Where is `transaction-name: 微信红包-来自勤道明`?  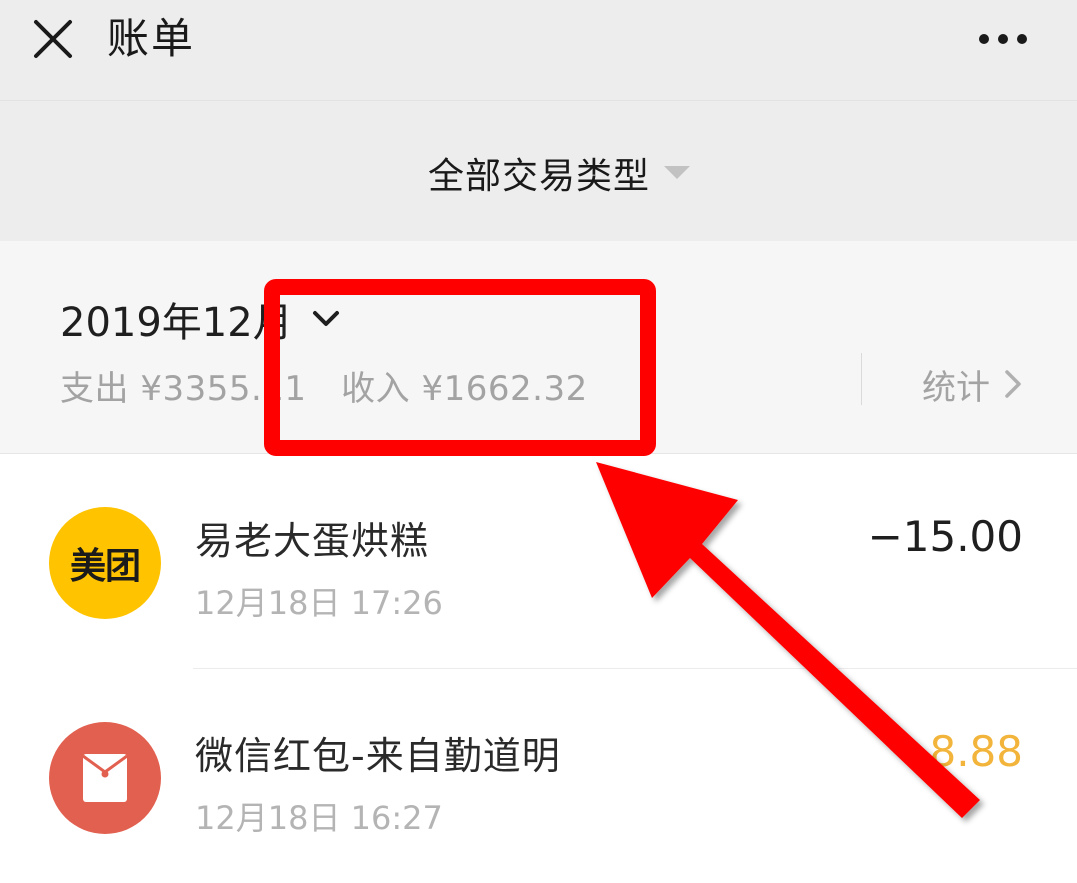
transaction-name: 微信红包-来自勤道明 is located at coordinates (378, 756).